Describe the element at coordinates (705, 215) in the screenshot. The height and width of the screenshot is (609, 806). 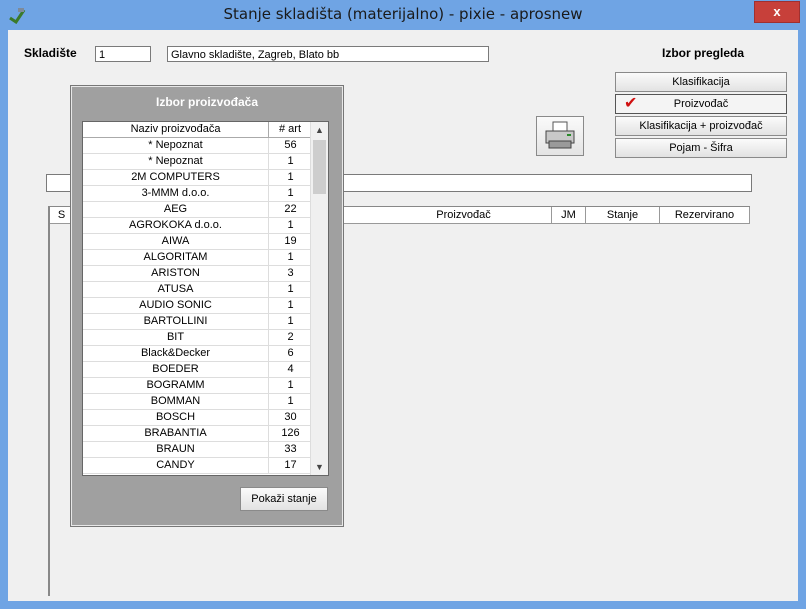
I see `grid-col-rezervirano: Rezervirano` at that location.